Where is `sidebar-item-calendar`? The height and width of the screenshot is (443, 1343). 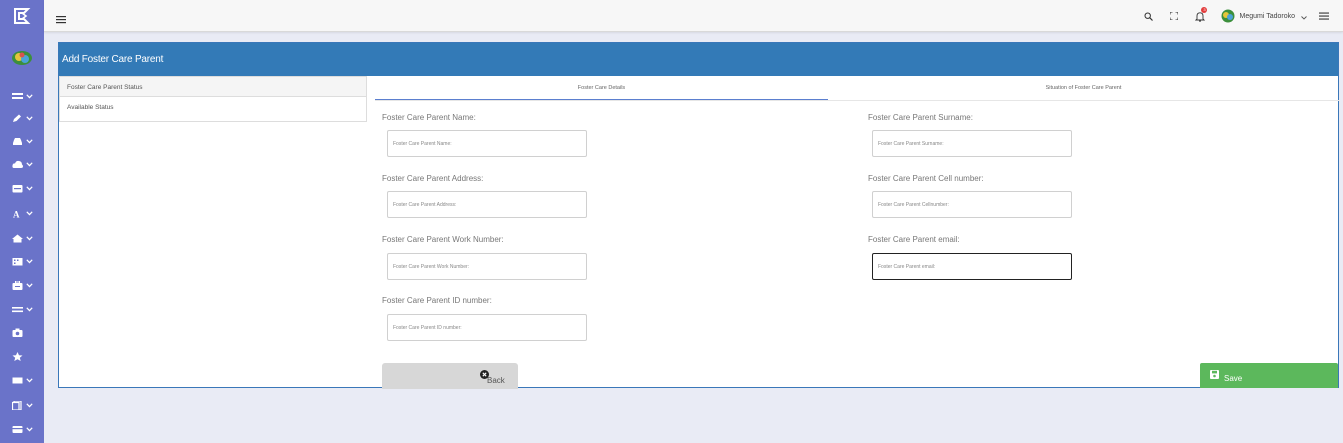
sidebar-item-calendar is located at coordinates (25, 188).